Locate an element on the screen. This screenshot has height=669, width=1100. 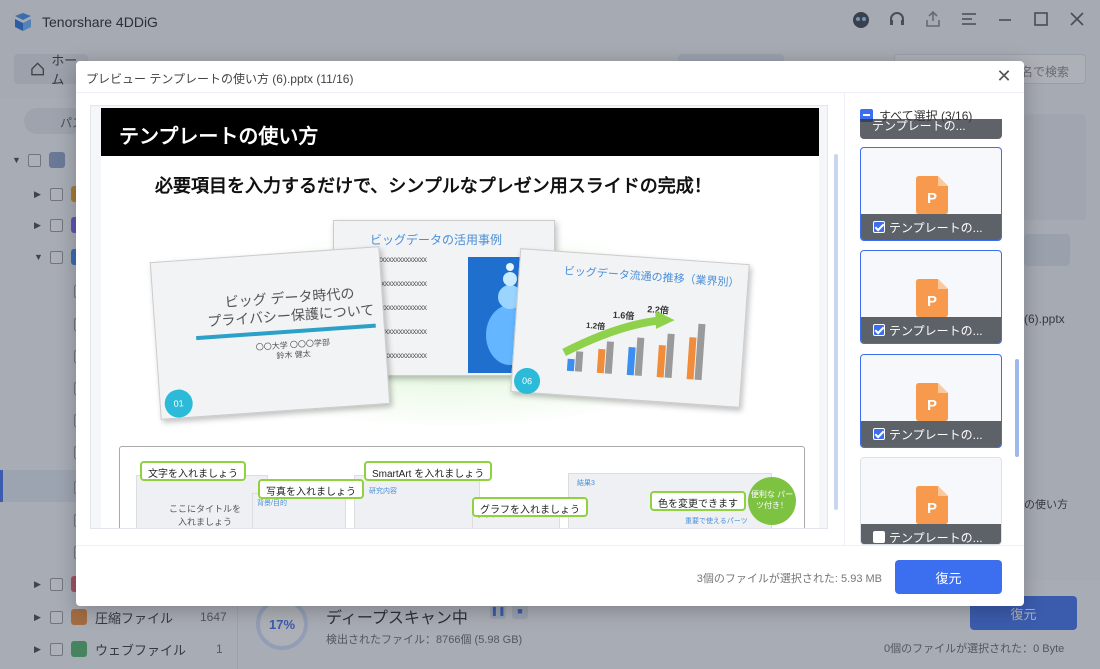
modal-footer: 3個のファイルが選択された: 5.93 MB 復元 is located at coordinates (550, 575).